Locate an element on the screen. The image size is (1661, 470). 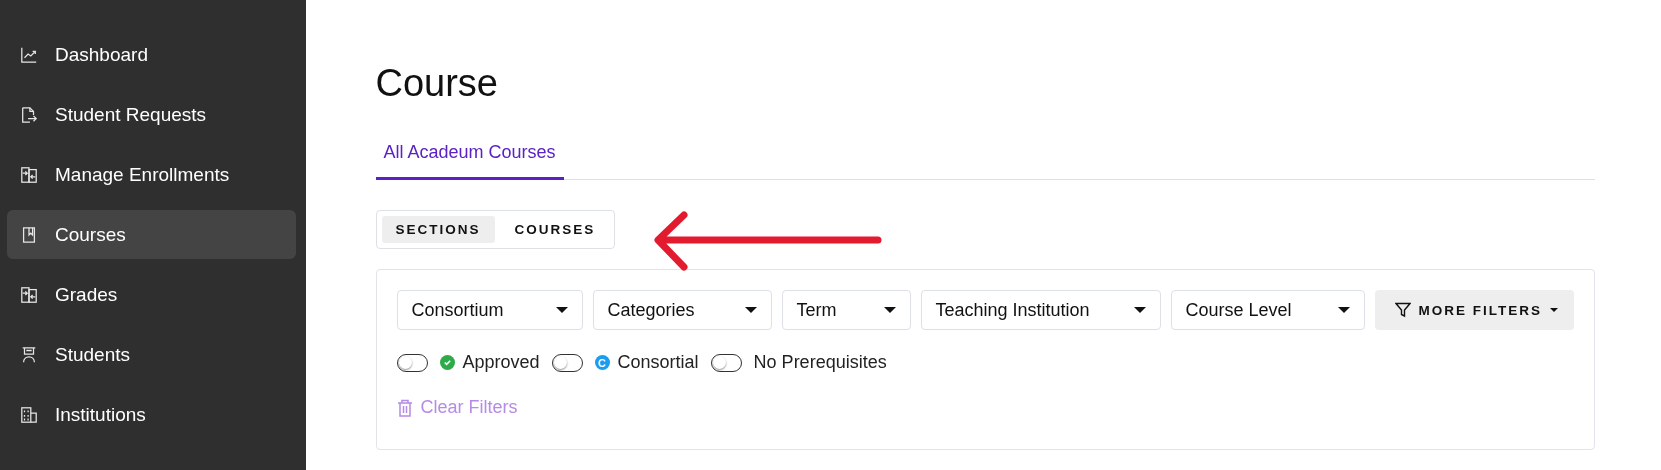
page-title: Course is located at coordinates (437, 83).